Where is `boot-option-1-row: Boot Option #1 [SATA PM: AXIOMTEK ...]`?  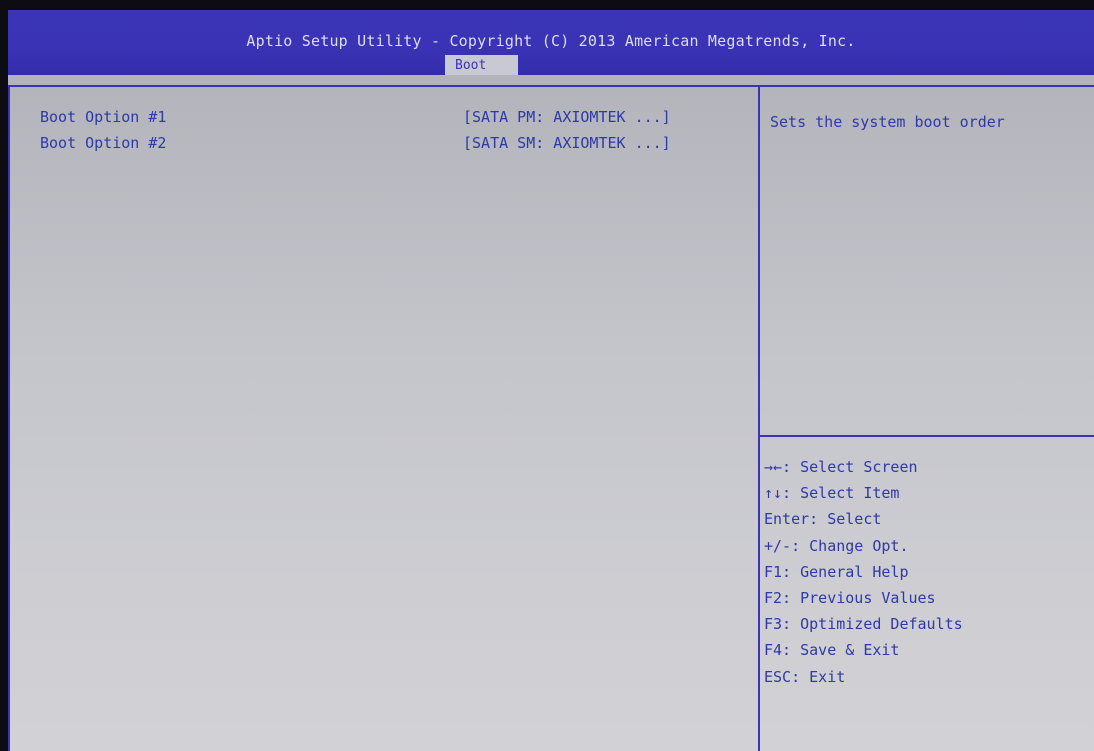
boot-option-1-row: Boot Option #1 [SATA PM: AXIOMTEK ...] is located at coordinates (390, 118).